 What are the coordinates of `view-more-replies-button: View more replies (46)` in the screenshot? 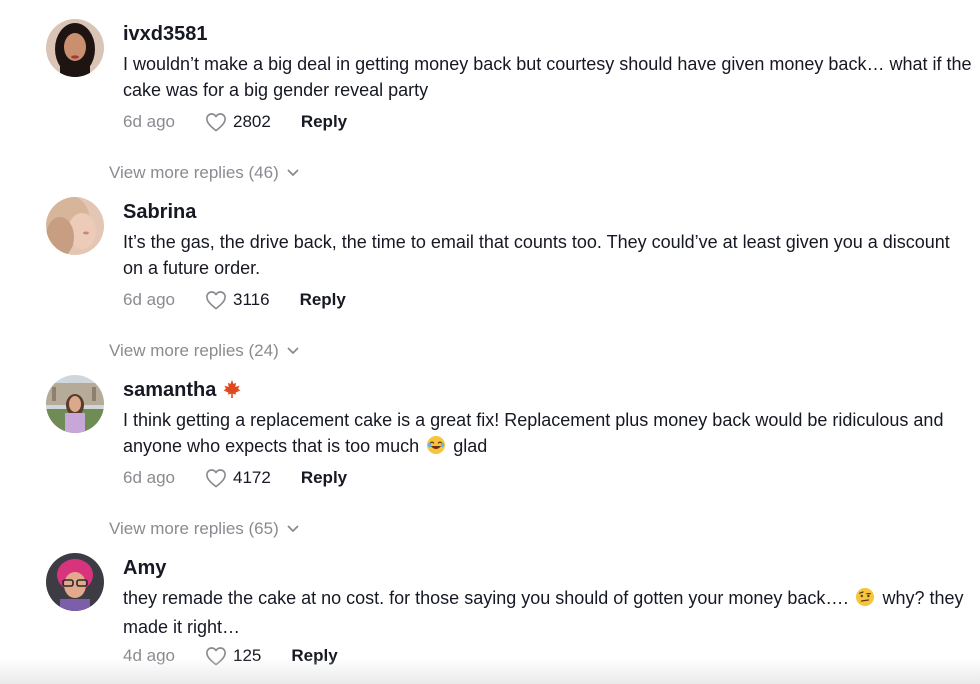 It's located at (204, 173).